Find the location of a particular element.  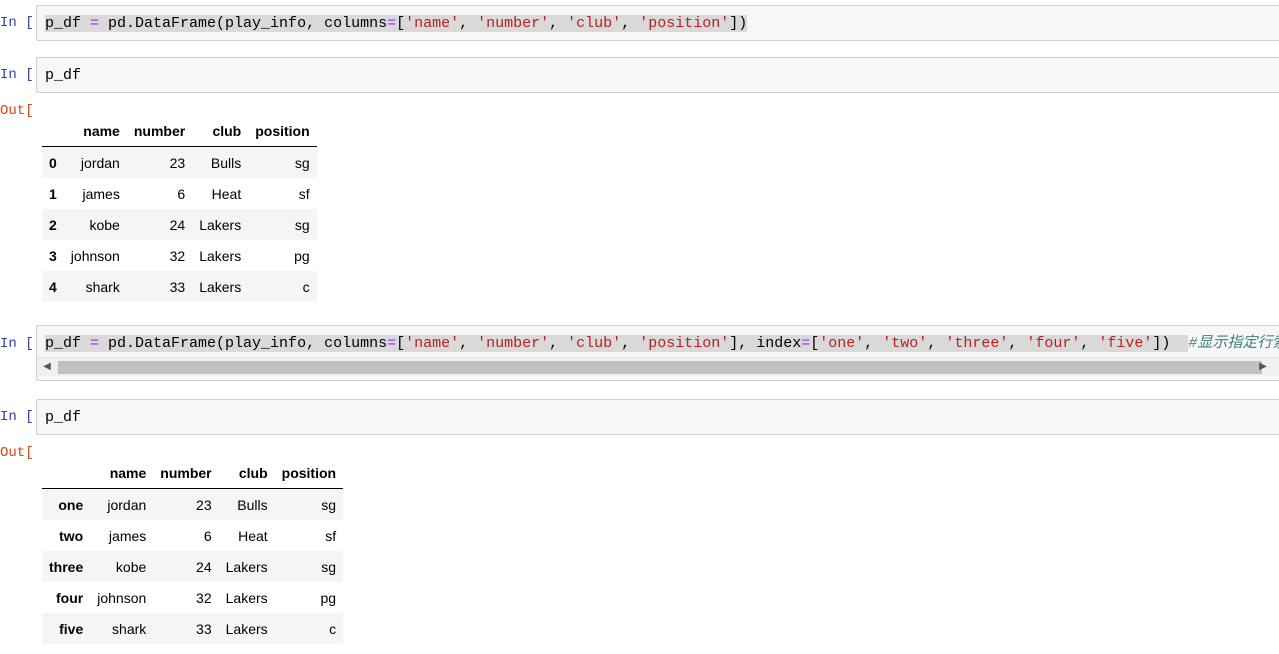

row-index: 0 is located at coordinates (53, 162).